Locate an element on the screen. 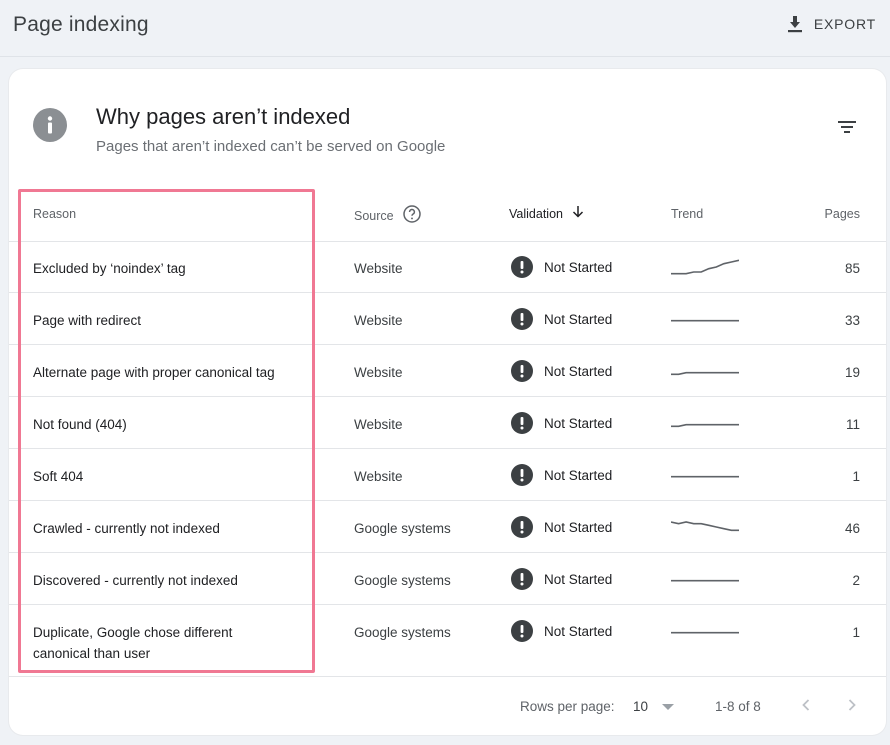 The height and width of the screenshot is (745, 890). table-row: Soft 404 Website Not Started 1 is located at coordinates (447, 475).